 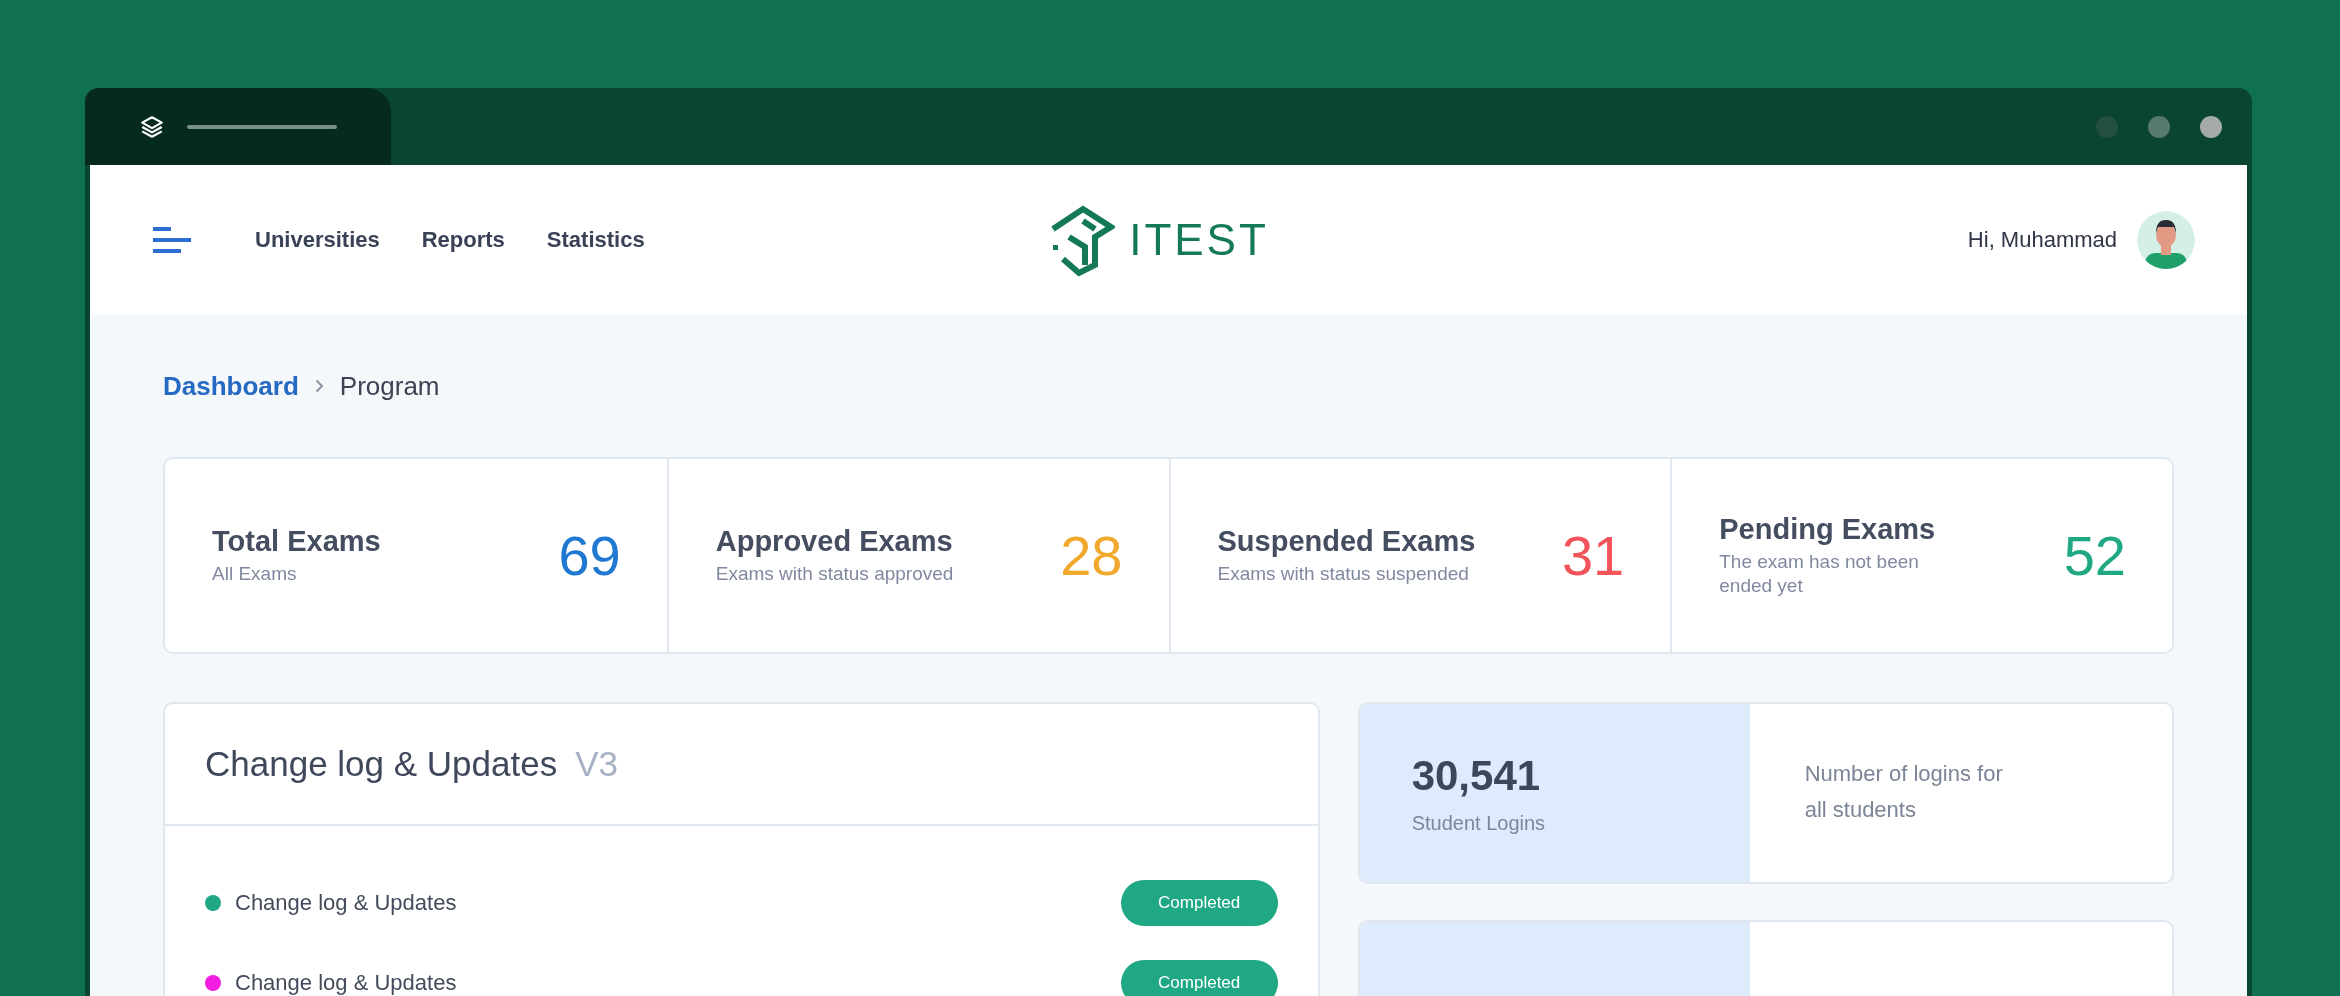 I want to click on card-title: Change log & Updates, so click(x=381, y=764).